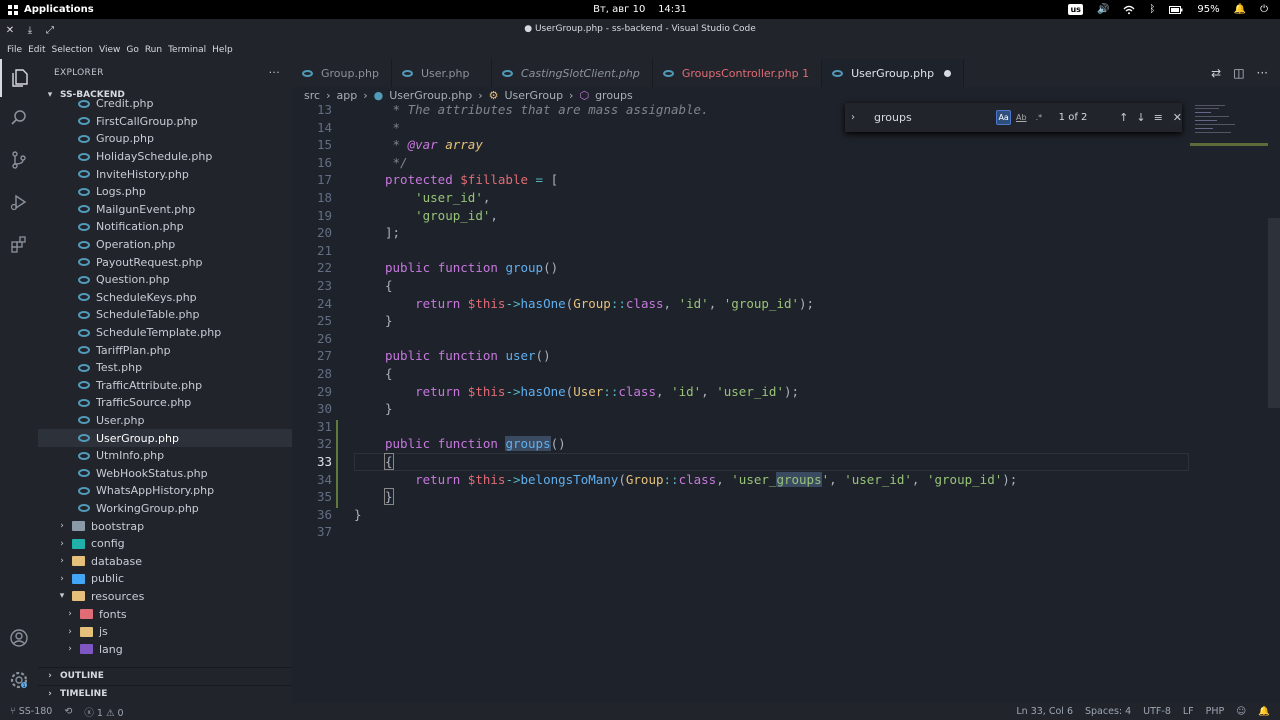 Image resolution: width=1280 pixels, height=720 pixels. What do you see at coordinates (1003, 117) in the screenshot?
I see `match-case-toggle: Aa` at bounding box center [1003, 117].